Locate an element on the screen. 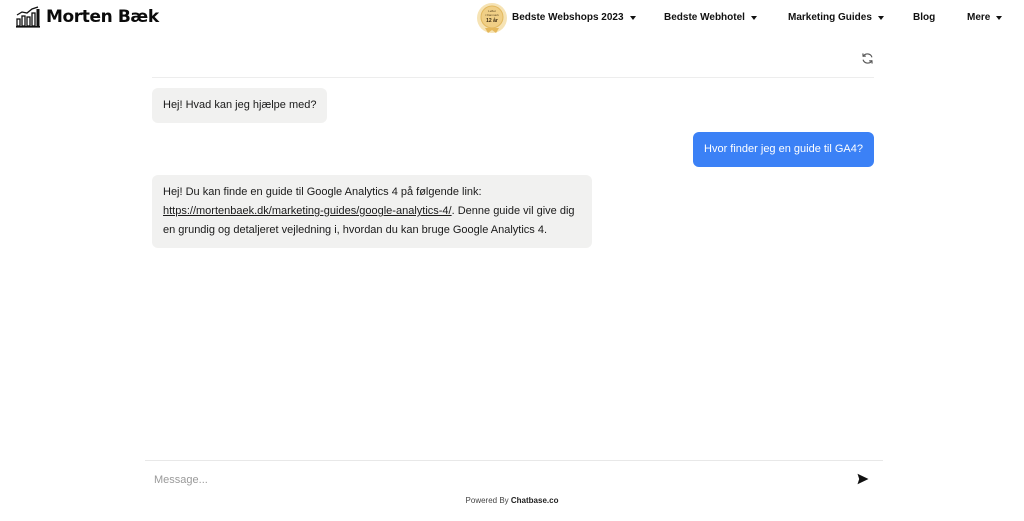  message-text: Hvor finder jeg en guide til GA4? is located at coordinates (783, 149).